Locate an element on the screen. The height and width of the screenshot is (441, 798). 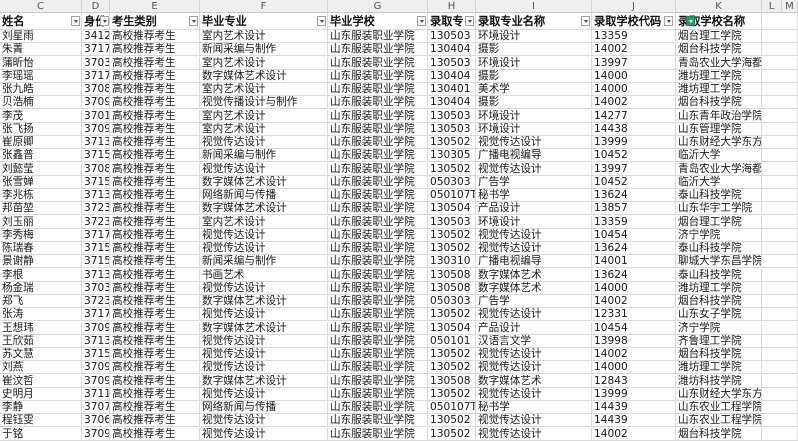
table-cell: 130404 is located at coordinates (452, 50).